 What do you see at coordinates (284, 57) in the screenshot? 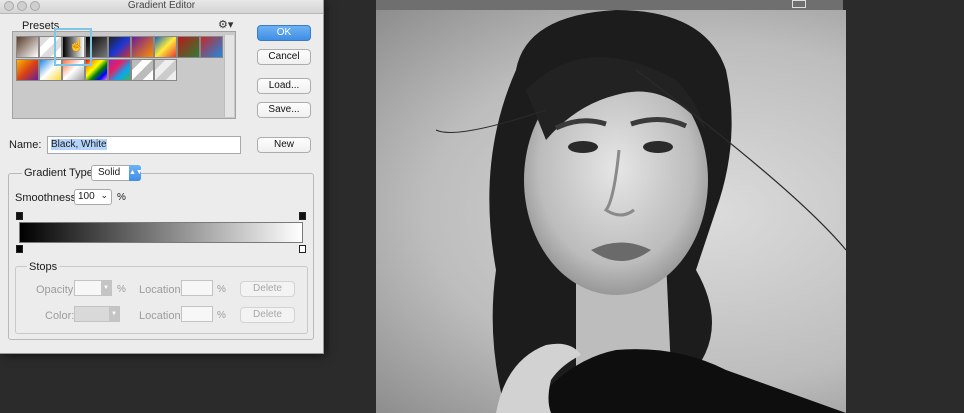
I see `cancel-button: Cancel` at bounding box center [284, 57].